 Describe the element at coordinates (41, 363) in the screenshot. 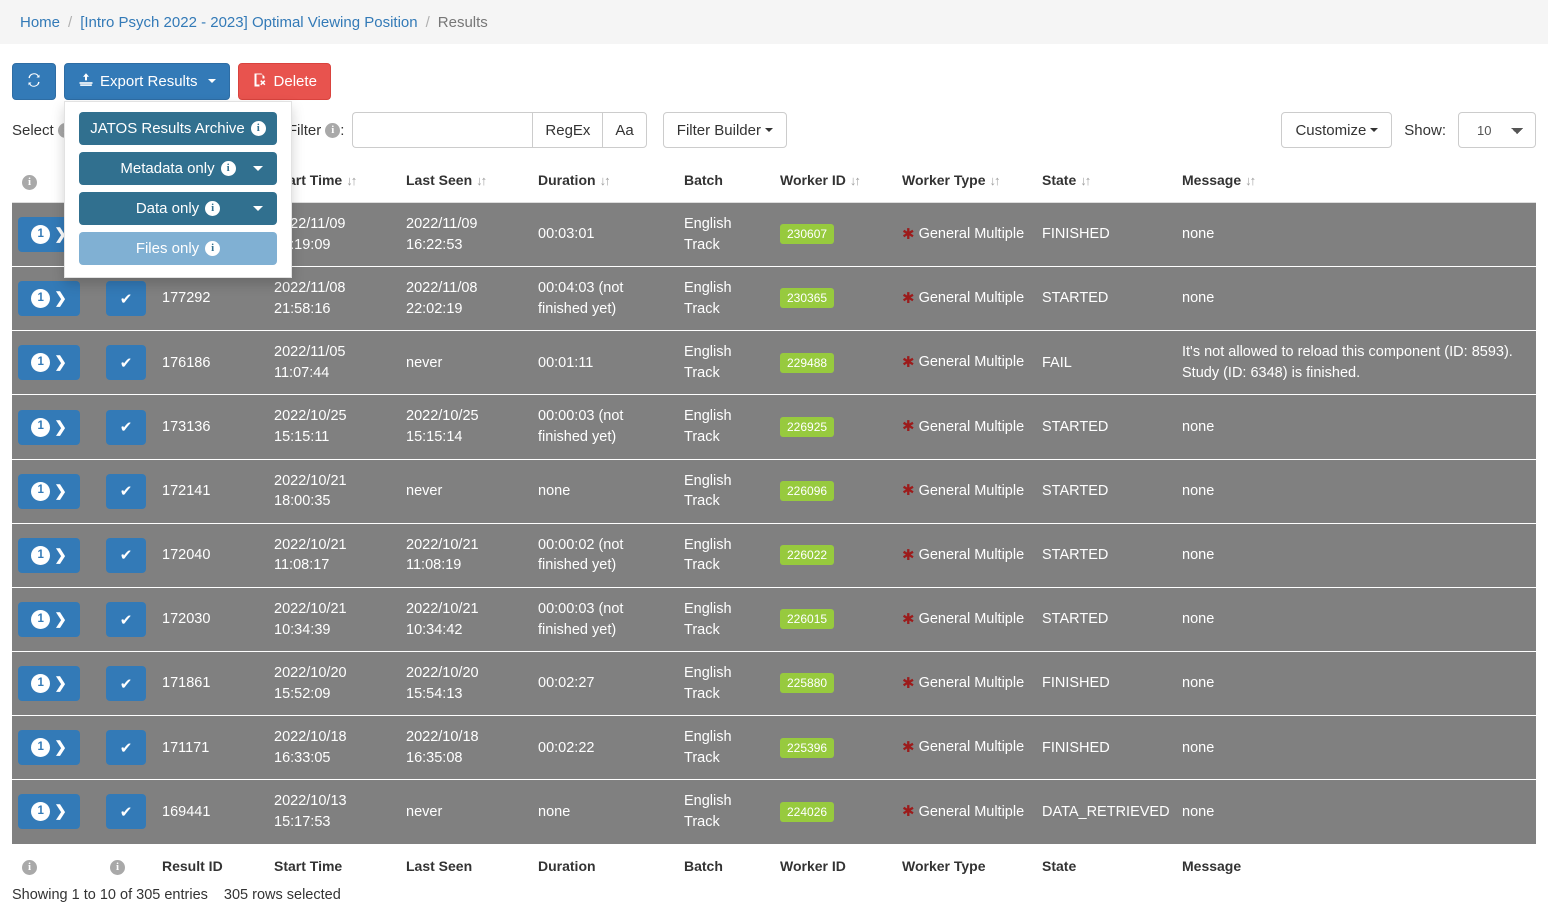

I see `component-count-badge: 1` at that location.